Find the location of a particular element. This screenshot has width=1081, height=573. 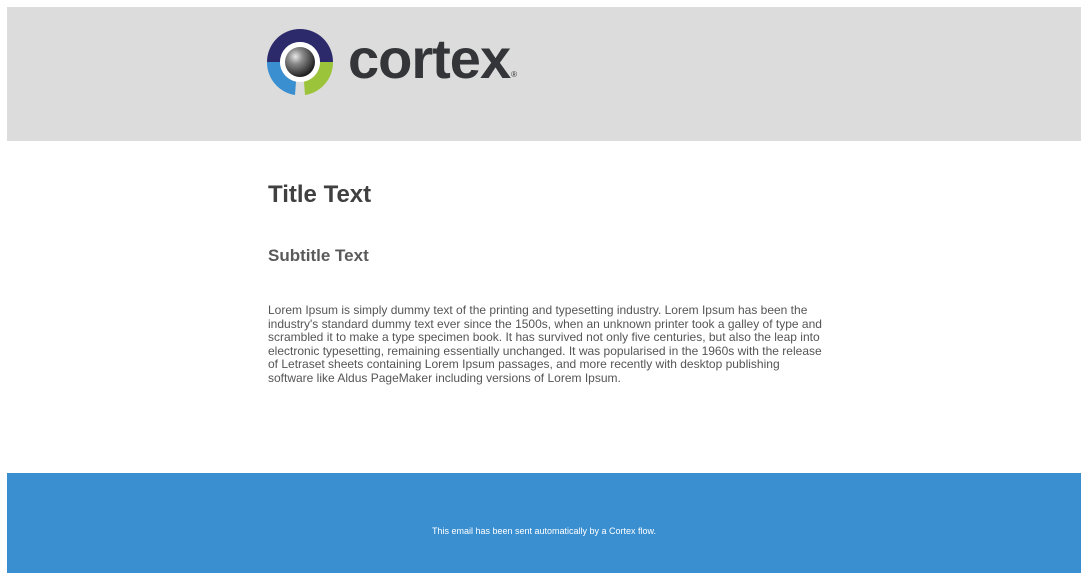

page-subtitle: Subtitle Text is located at coordinates (318, 255).